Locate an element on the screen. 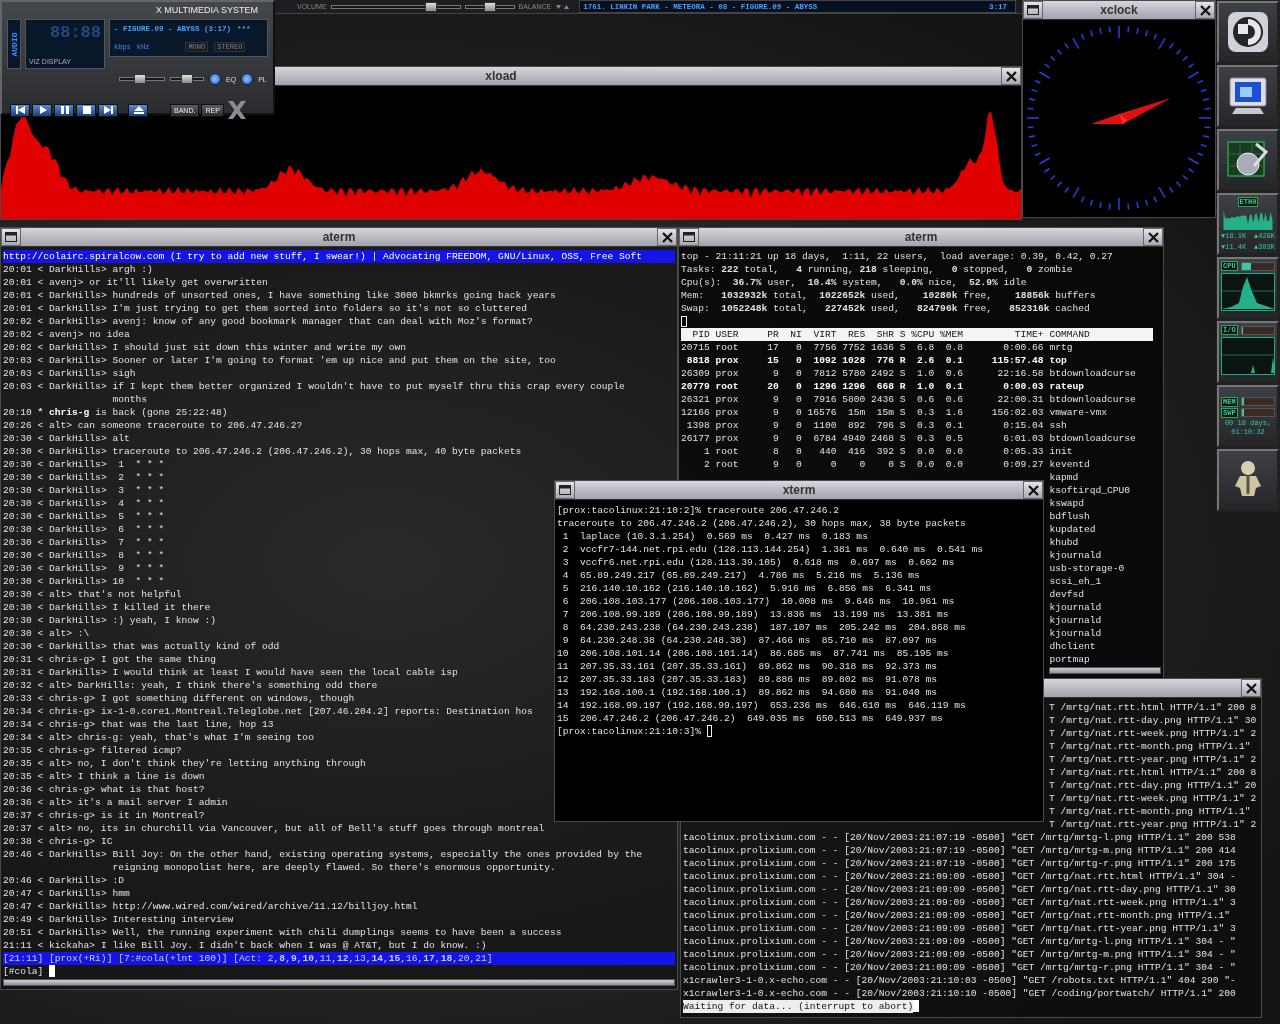 This screenshot has height=1024, width=1280. message-nick: < avenj> is located at coordinates (60, 334).